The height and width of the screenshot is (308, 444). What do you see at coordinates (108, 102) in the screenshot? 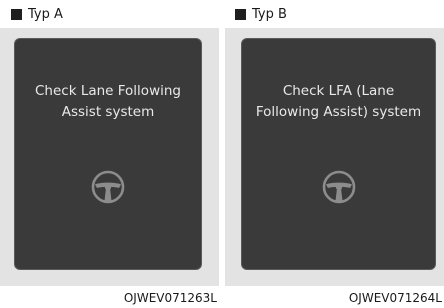
I see `warning-message: Check Lane Following Assist system` at bounding box center [108, 102].